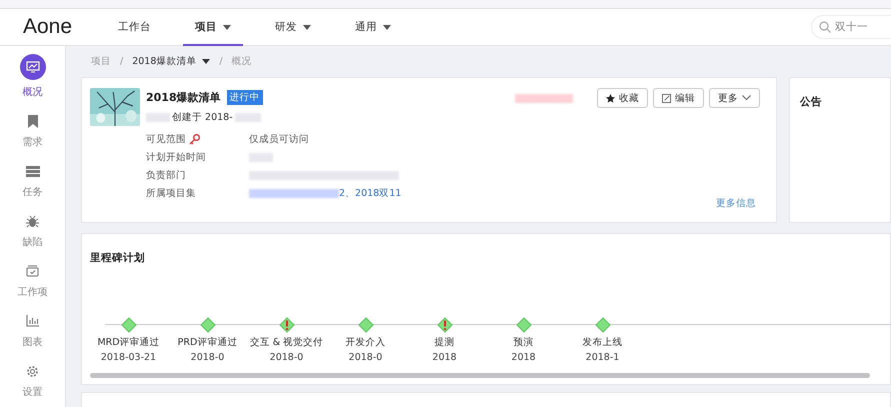 This screenshot has width=891, height=407. I want to click on action-button: 更多, so click(734, 98).